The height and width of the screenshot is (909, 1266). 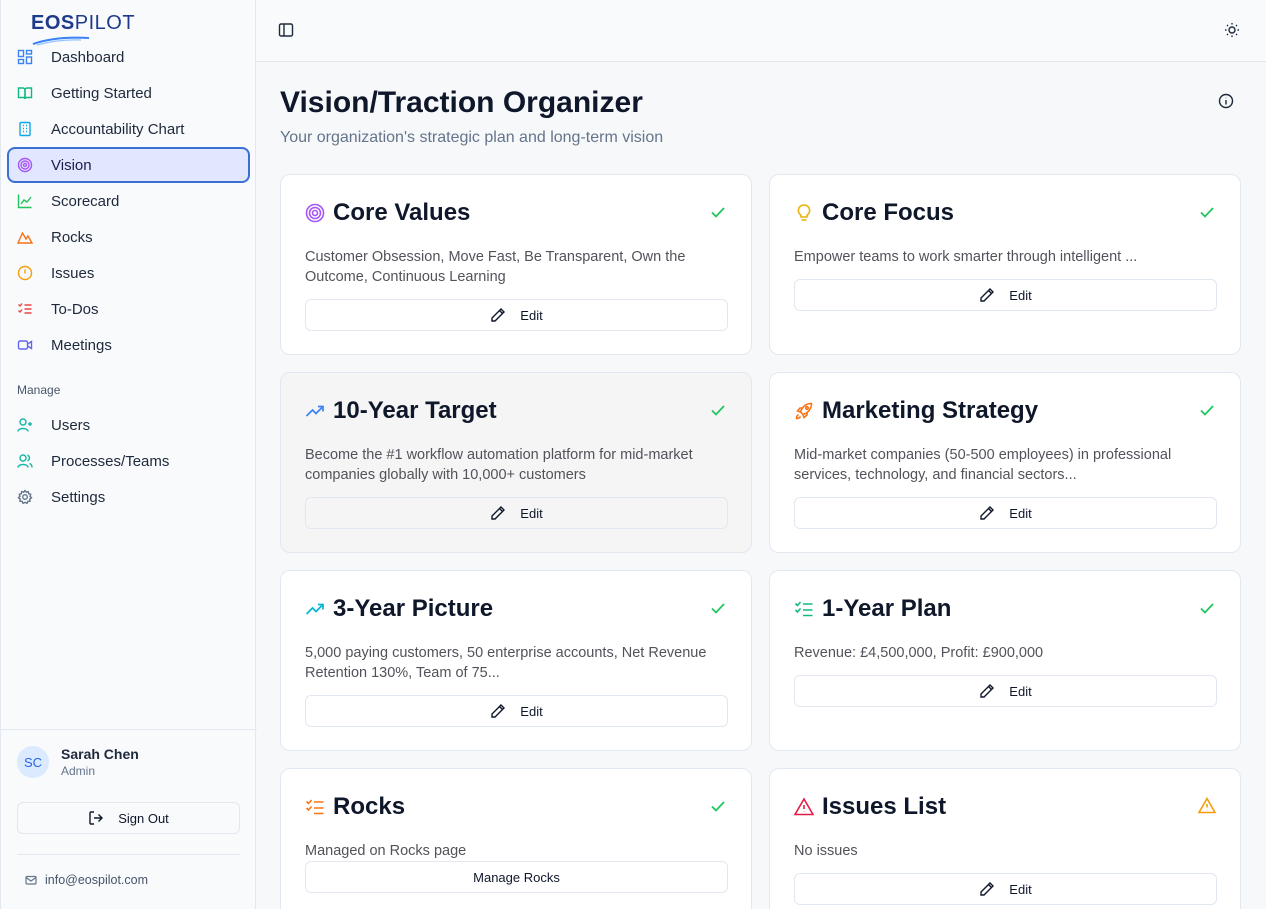 What do you see at coordinates (804, 213) in the screenshot?
I see `lightbulb-icon` at bounding box center [804, 213].